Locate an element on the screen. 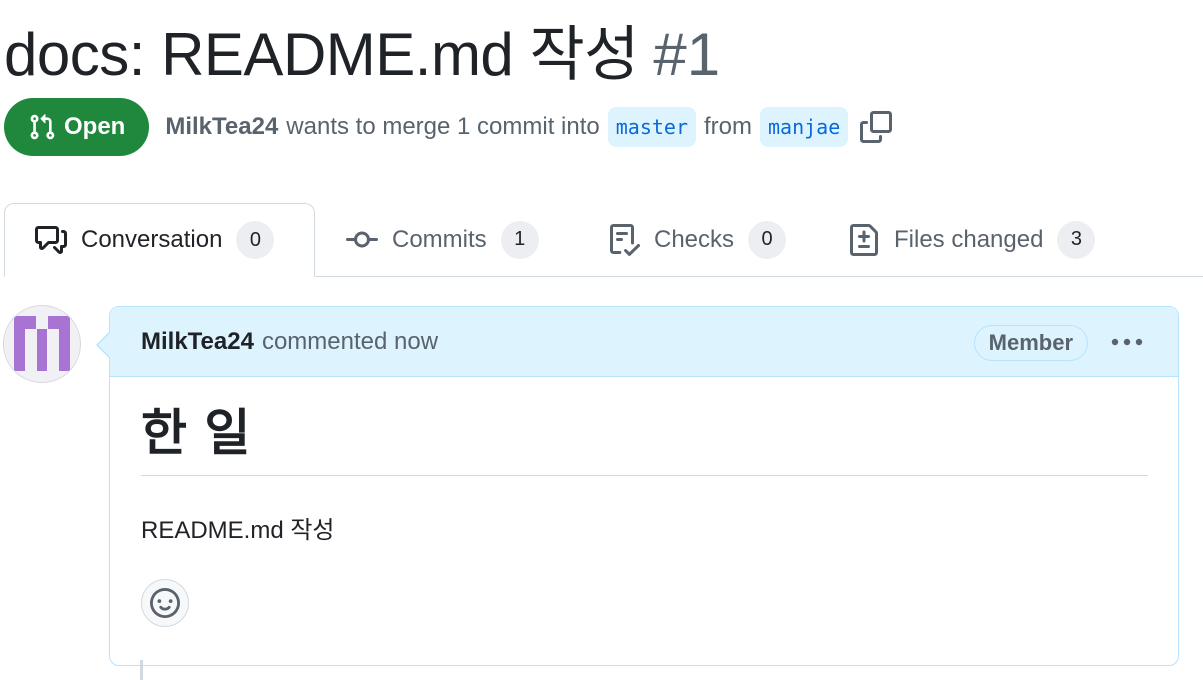 The image size is (1203, 680). pr-state-badge: Open is located at coordinates (77, 127).